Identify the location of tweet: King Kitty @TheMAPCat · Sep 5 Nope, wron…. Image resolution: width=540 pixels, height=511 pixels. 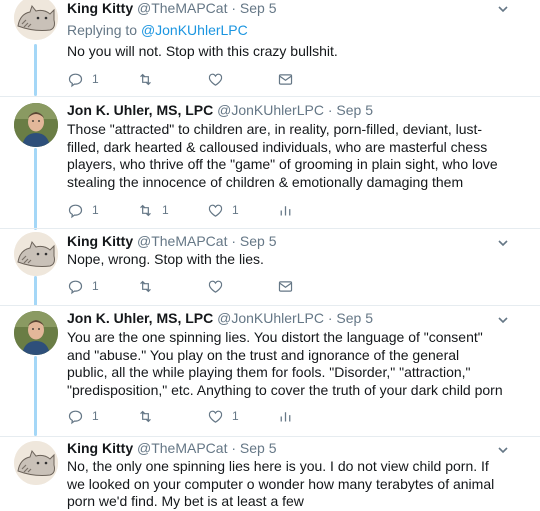
(270, 267).